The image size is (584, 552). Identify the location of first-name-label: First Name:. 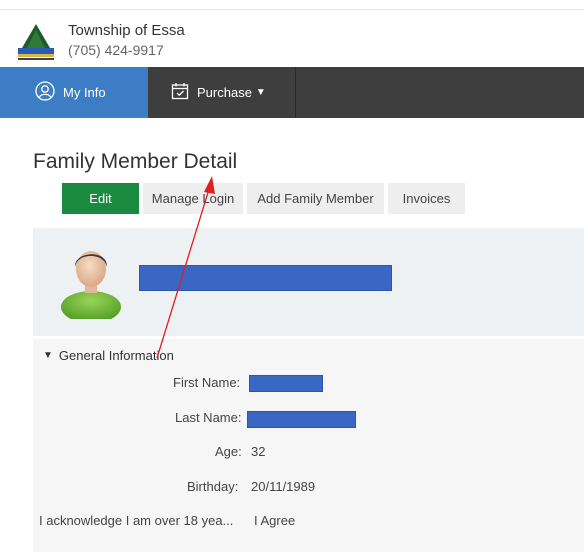
(207, 382).